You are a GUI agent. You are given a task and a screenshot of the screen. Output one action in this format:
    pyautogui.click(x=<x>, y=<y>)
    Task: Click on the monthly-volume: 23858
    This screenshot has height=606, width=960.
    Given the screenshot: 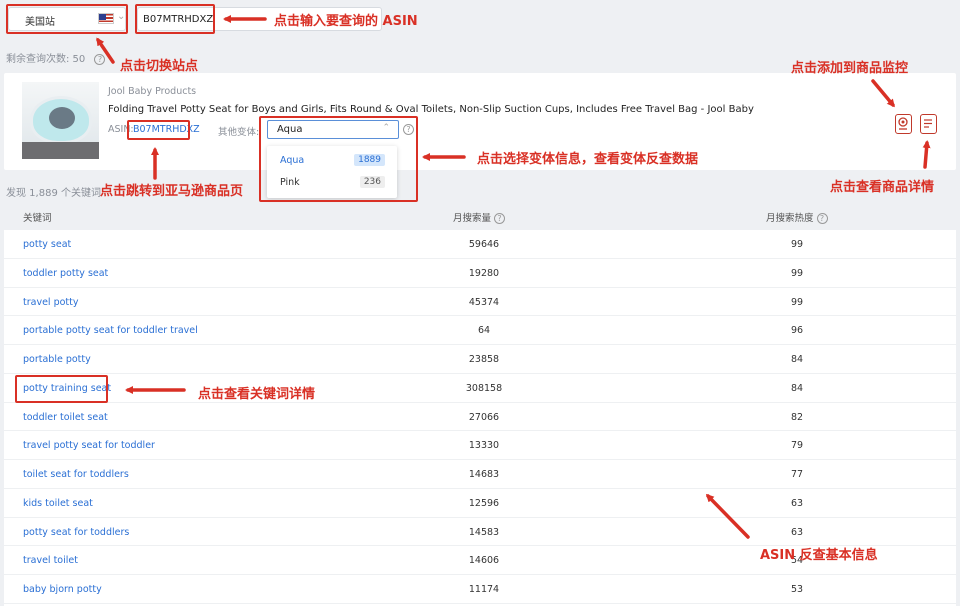 What is the action you would take?
    pyautogui.click(x=484, y=359)
    